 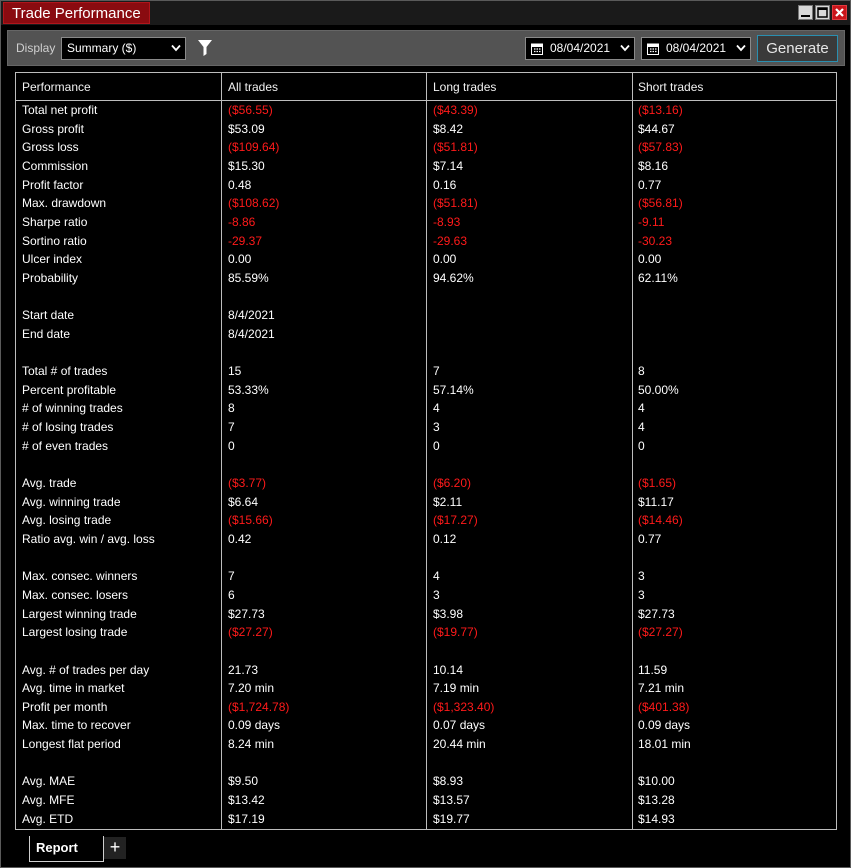 I want to click on table-row: Sortino ratio -29.37 -29.63 -30.23, so click(x=426, y=241).